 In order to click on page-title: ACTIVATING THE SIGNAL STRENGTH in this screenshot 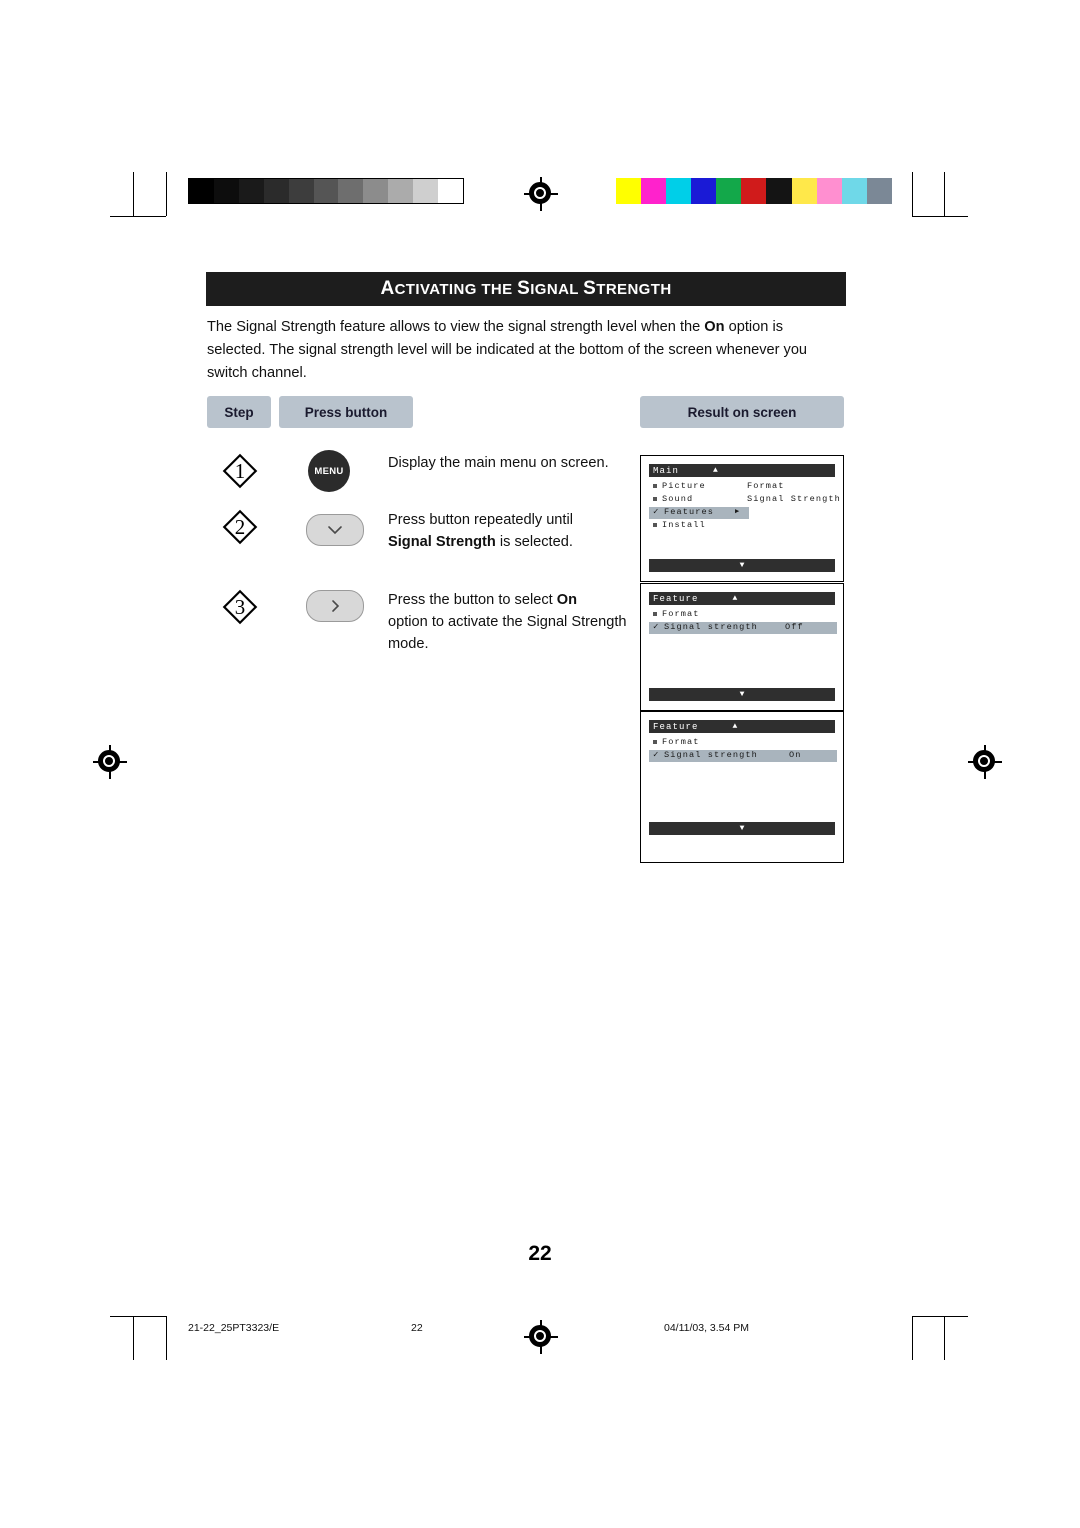, I will do `click(526, 288)`.